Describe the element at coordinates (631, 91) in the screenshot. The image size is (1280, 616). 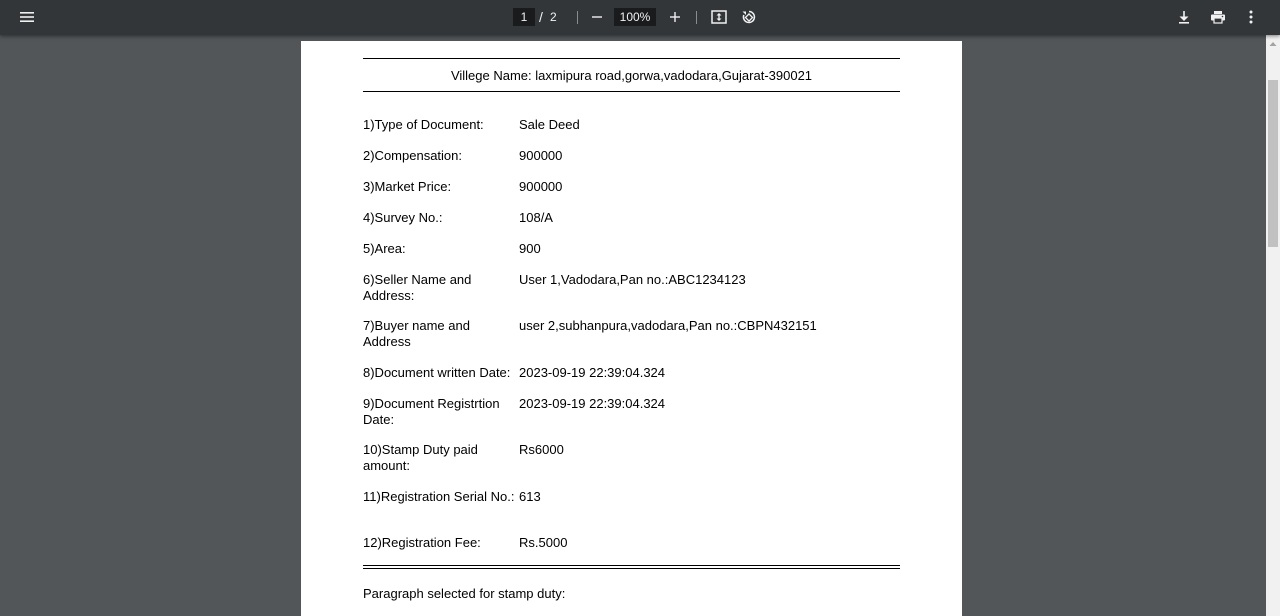
I see `header-rule` at that location.